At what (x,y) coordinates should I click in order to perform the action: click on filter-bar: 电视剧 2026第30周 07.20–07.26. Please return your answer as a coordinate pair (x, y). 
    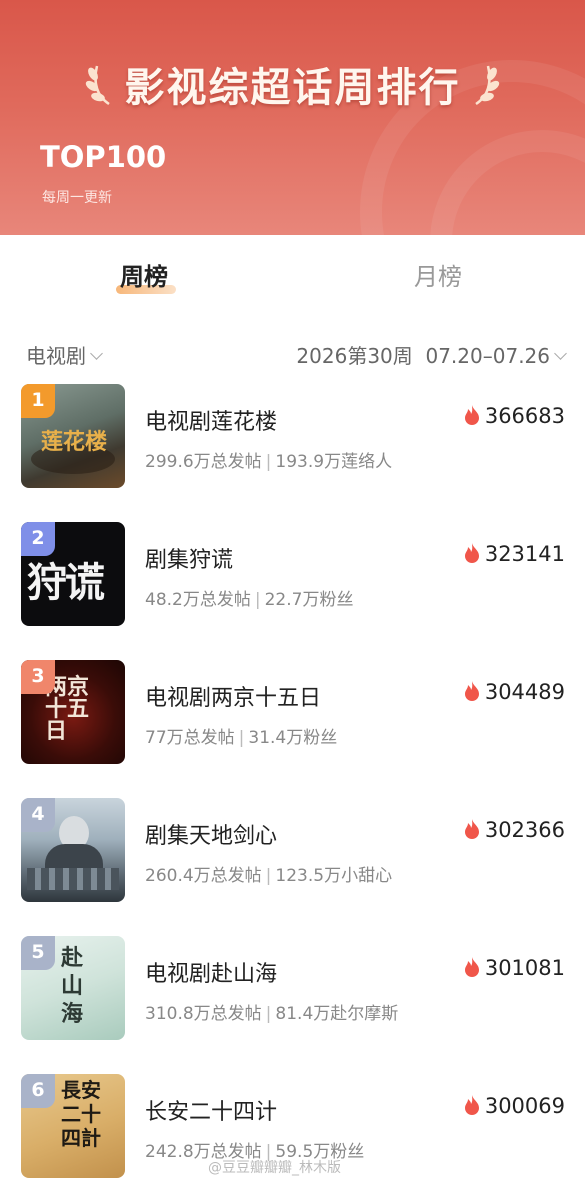
    Looking at the image, I should click on (292, 354).